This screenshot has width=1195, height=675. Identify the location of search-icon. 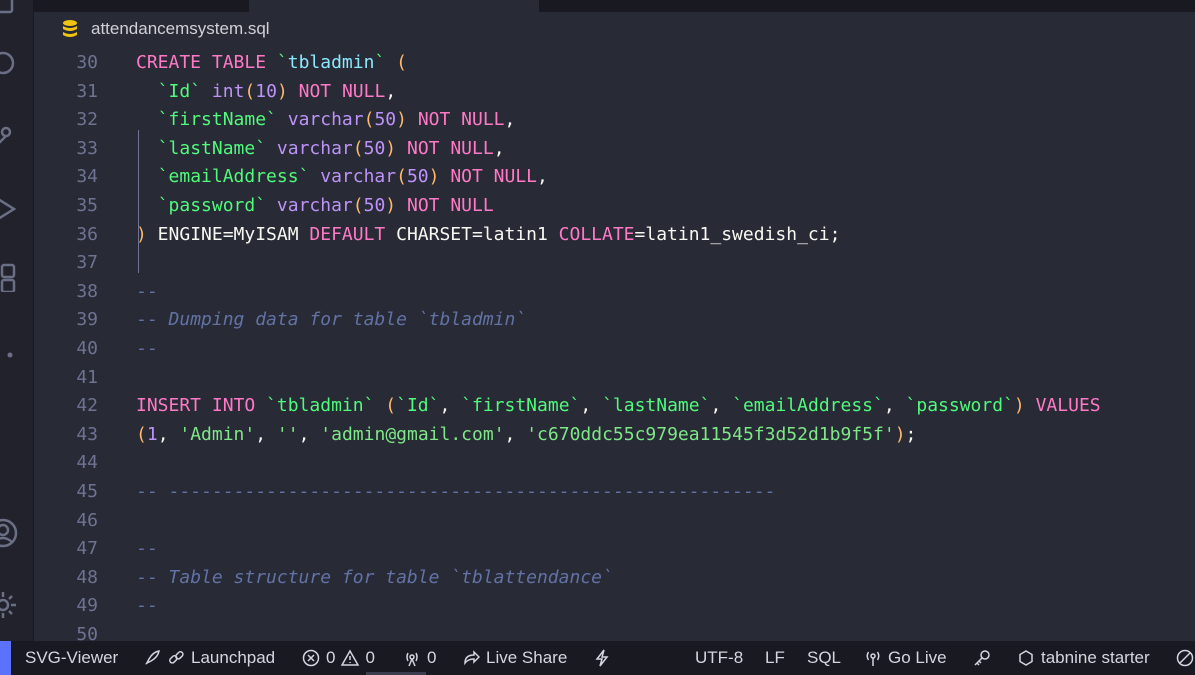
(9, 63).